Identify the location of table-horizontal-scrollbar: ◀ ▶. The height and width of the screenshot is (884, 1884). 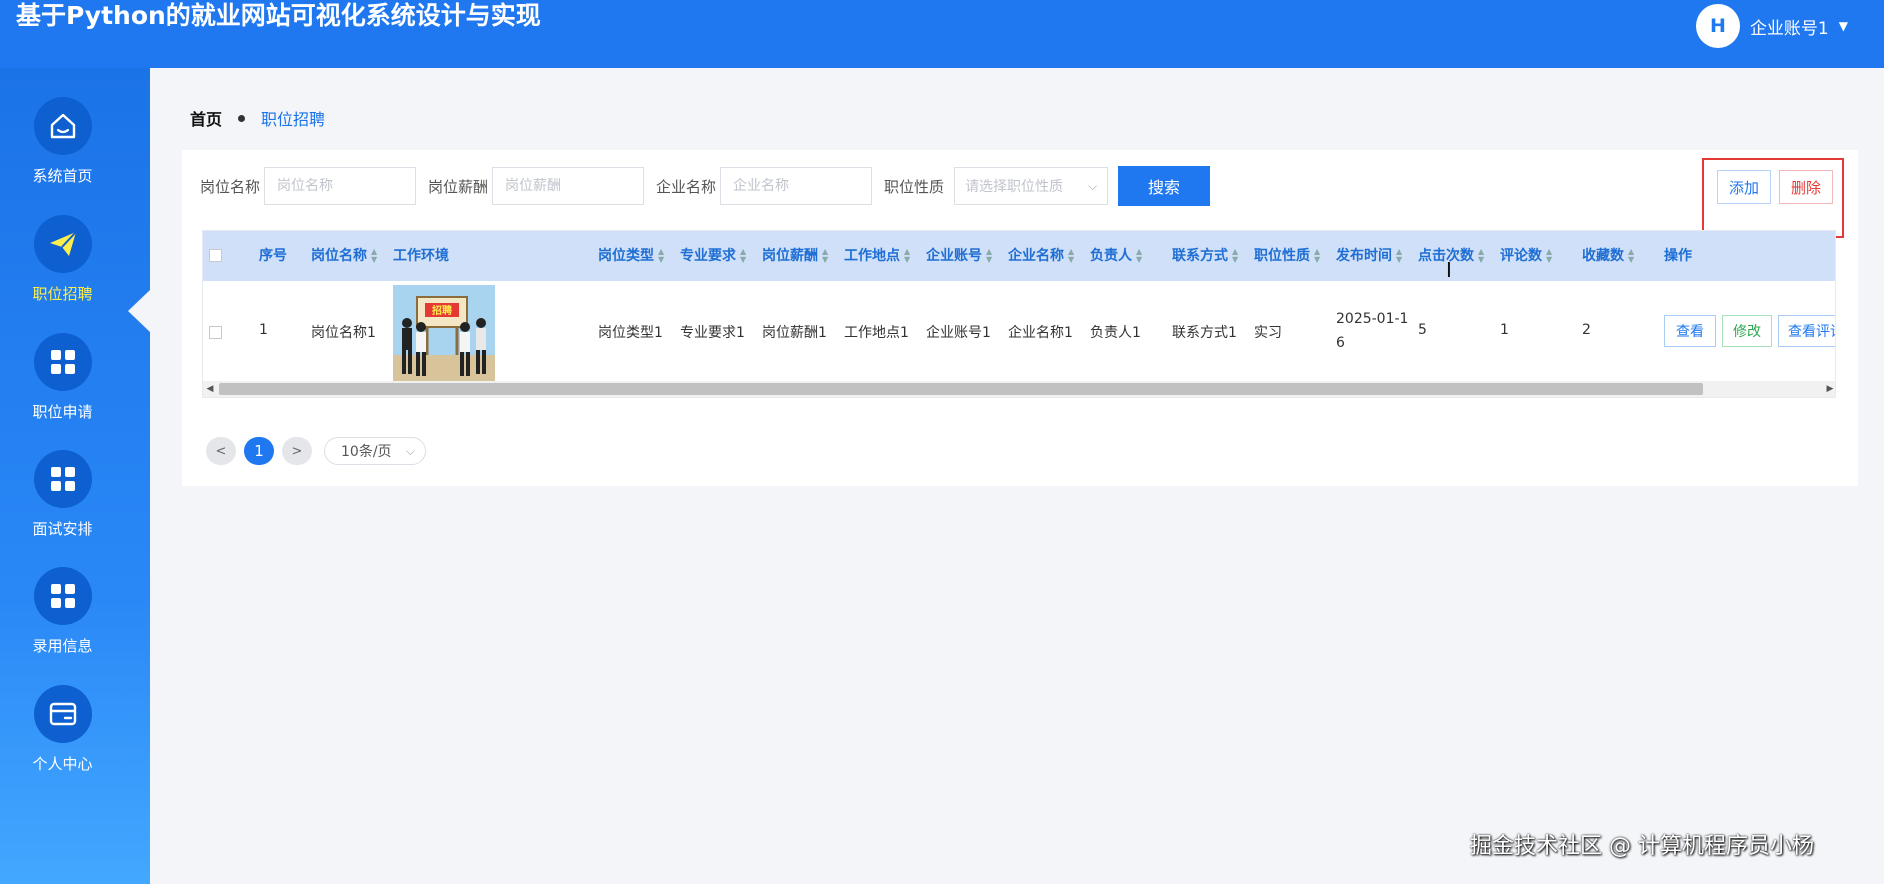
(1019, 389).